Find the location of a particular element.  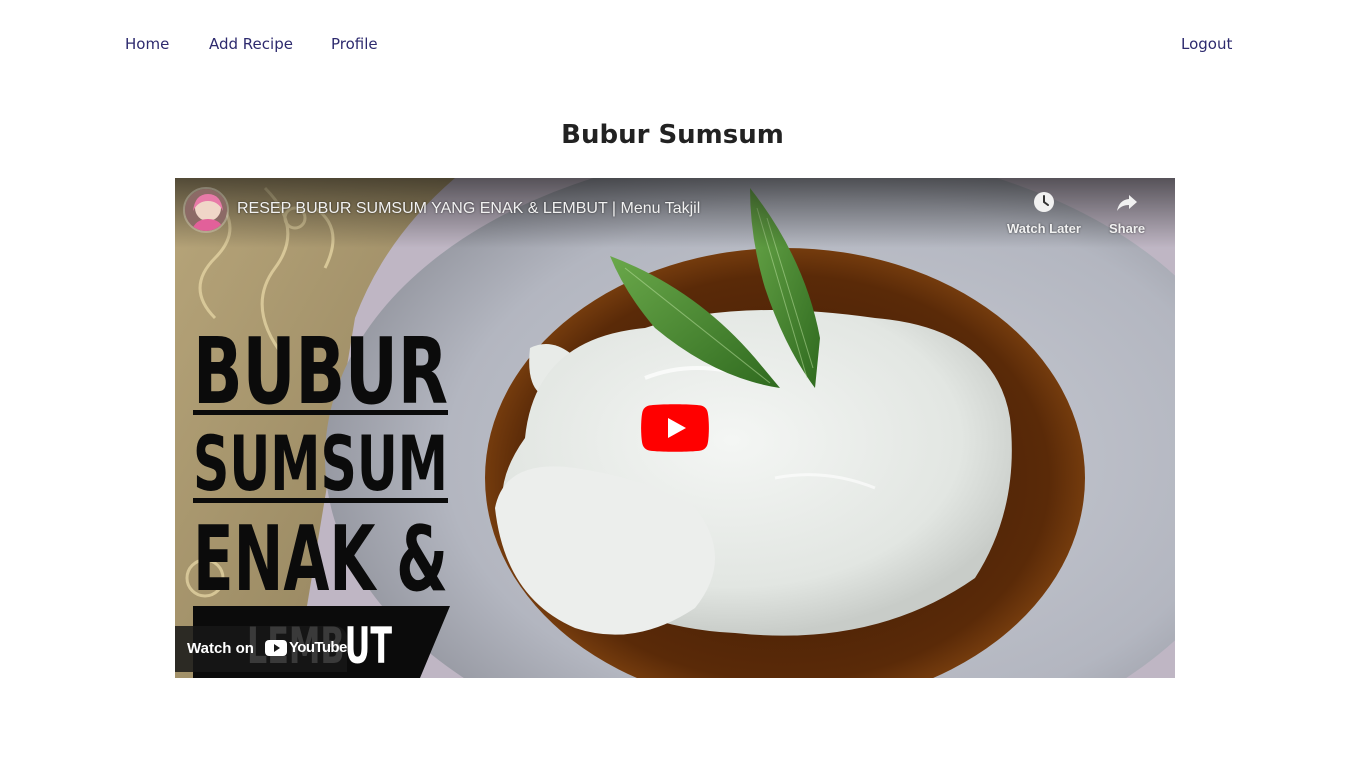

svg-text: ENAK & is located at coordinates (320, 559).